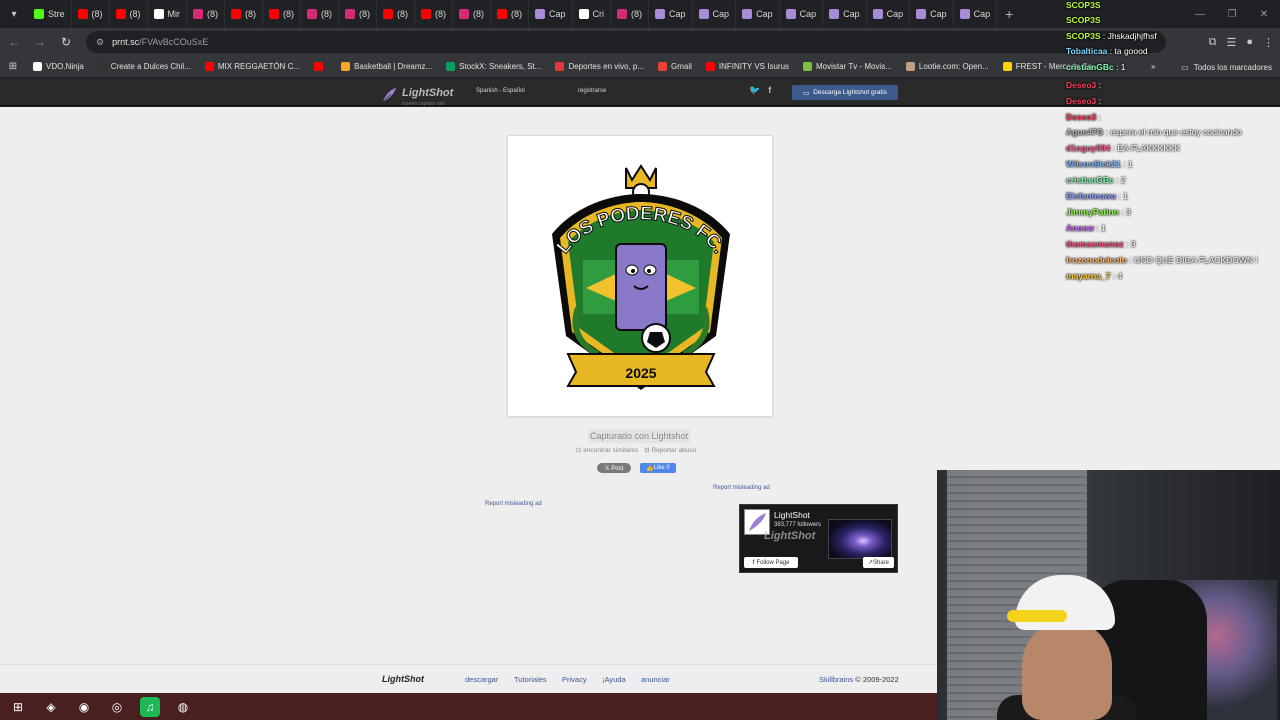  What do you see at coordinates (1092, 212) in the screenshot?
I see `chat-username: JimmyPatinn` at bounding box center [1092, 212].